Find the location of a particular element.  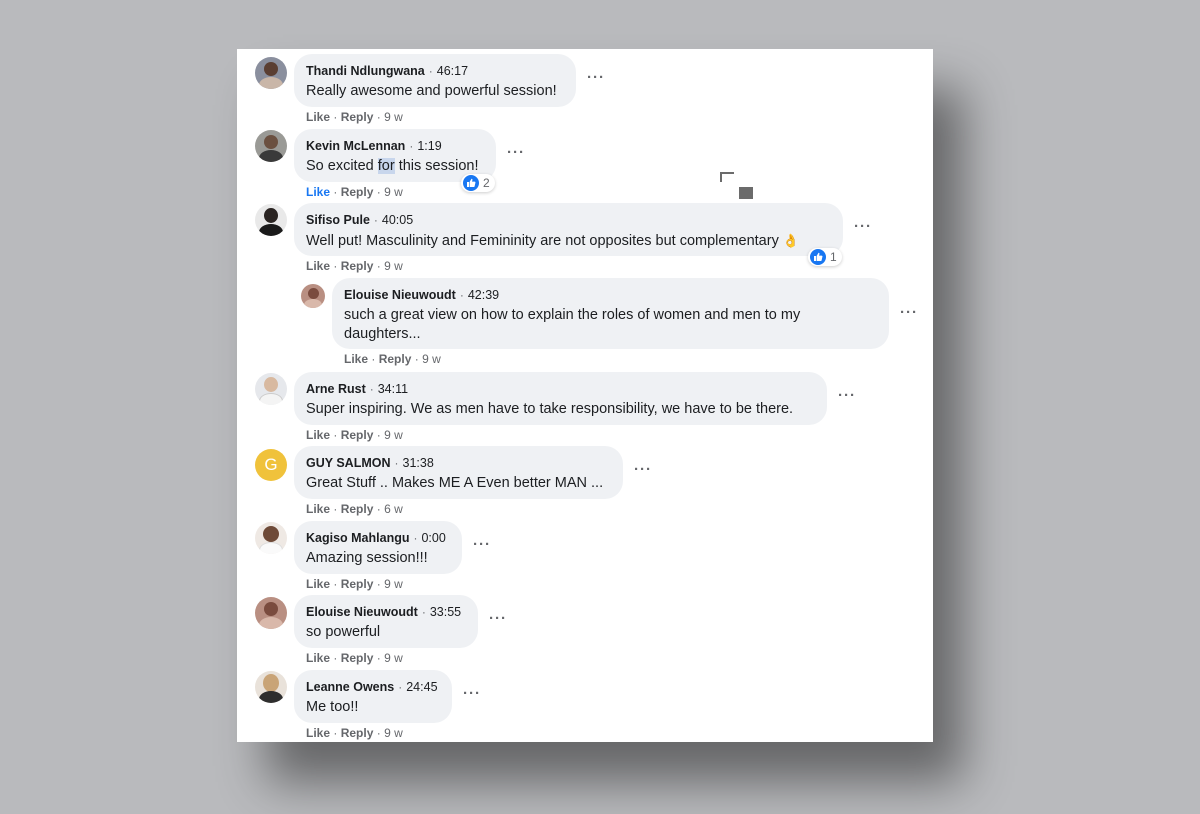

comment-bubble: Elouise Nieuwoudt · 33:55 so powerful is located at coordinates (386, 621).